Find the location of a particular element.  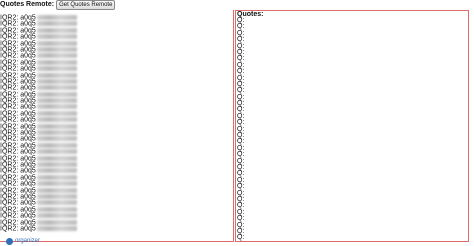

quote-item: Q: is located at coordinates (241, 238).